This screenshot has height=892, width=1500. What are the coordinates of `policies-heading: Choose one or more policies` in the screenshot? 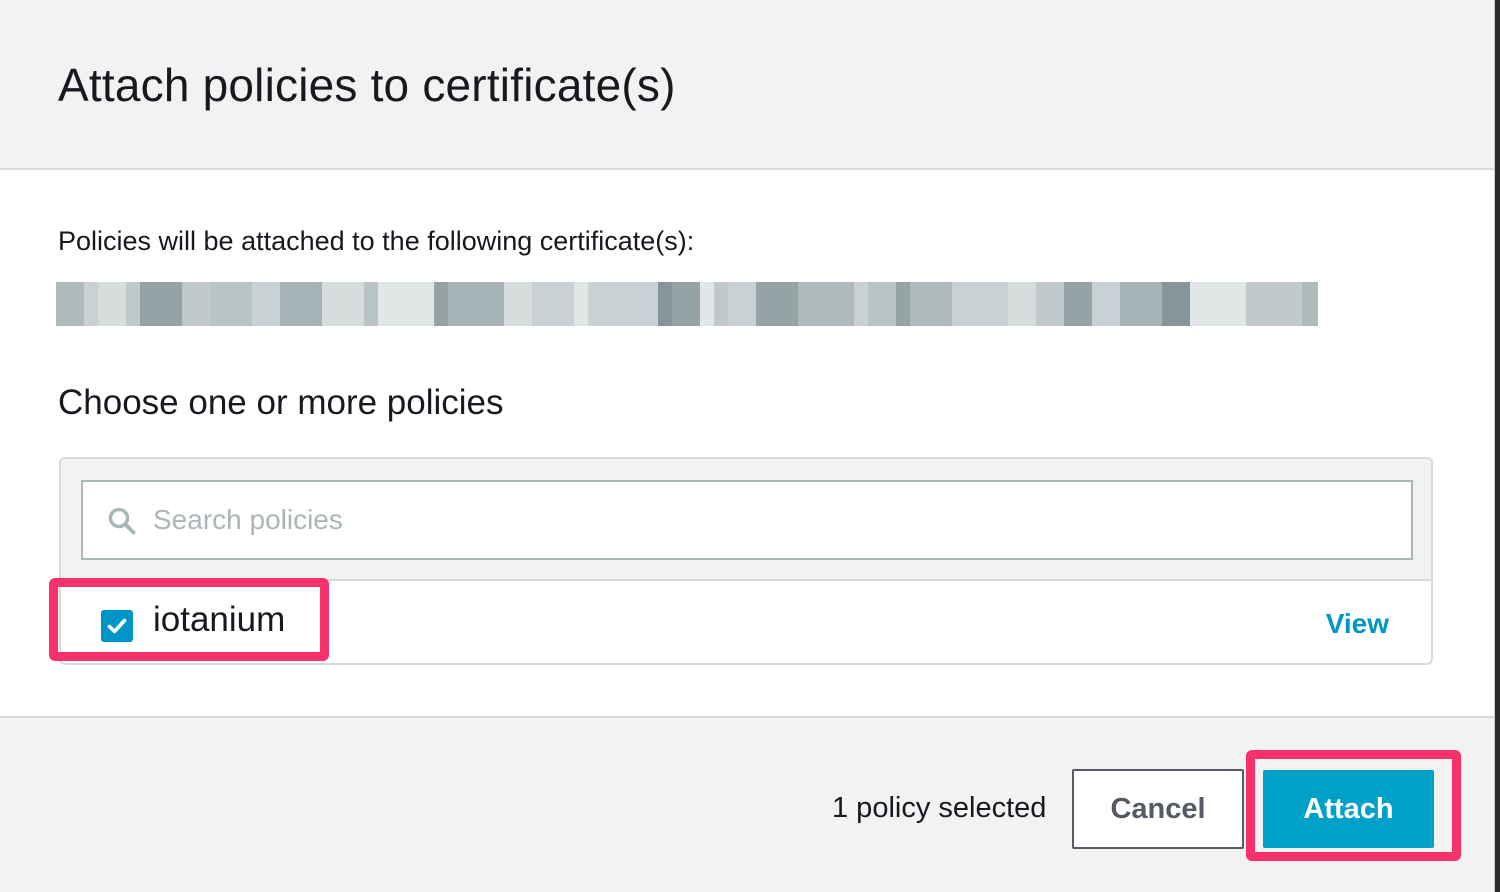 It's located at (281, 402).